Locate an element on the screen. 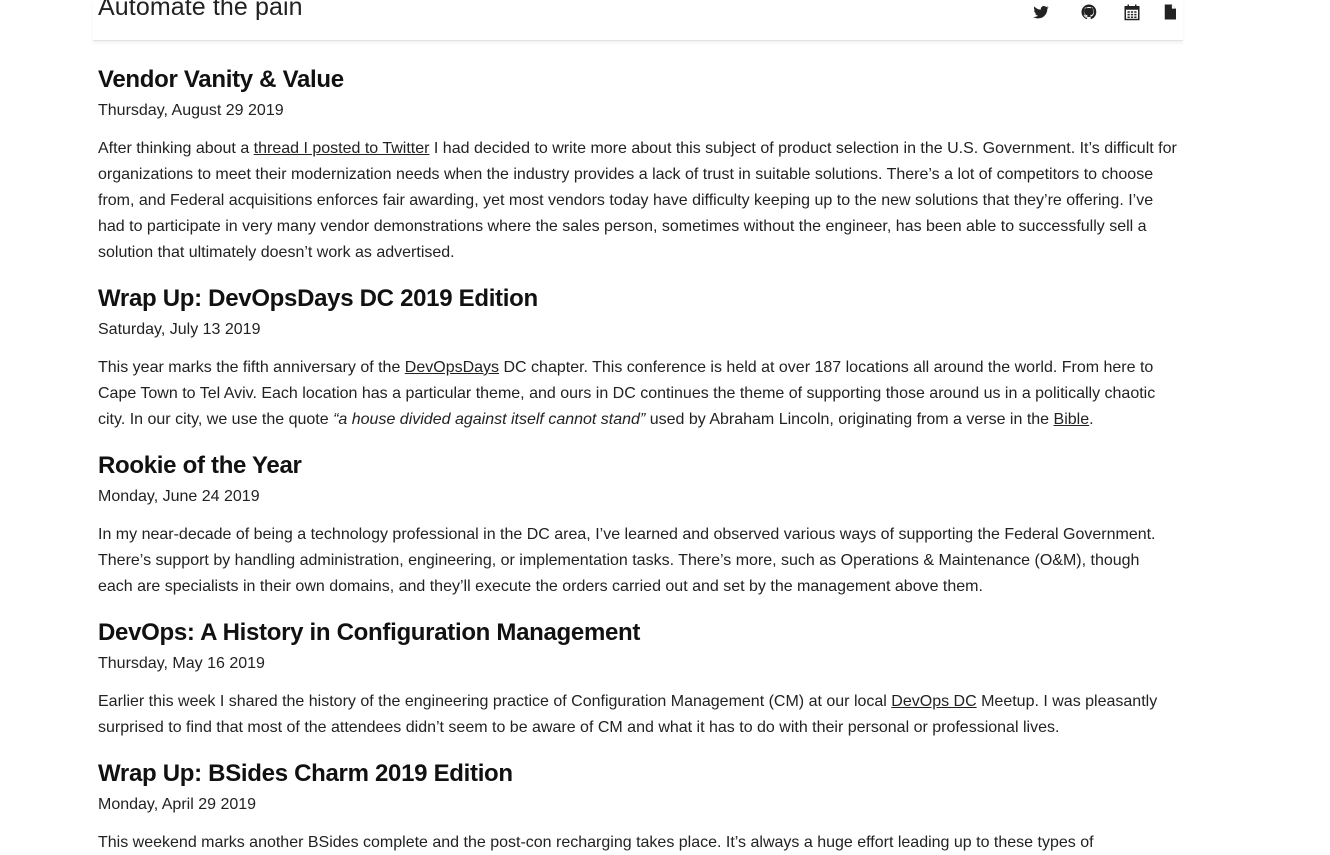 The image size is (1330, 855). post-title-link: Vendor Vanity & Value is located at coordinates (638, 80).